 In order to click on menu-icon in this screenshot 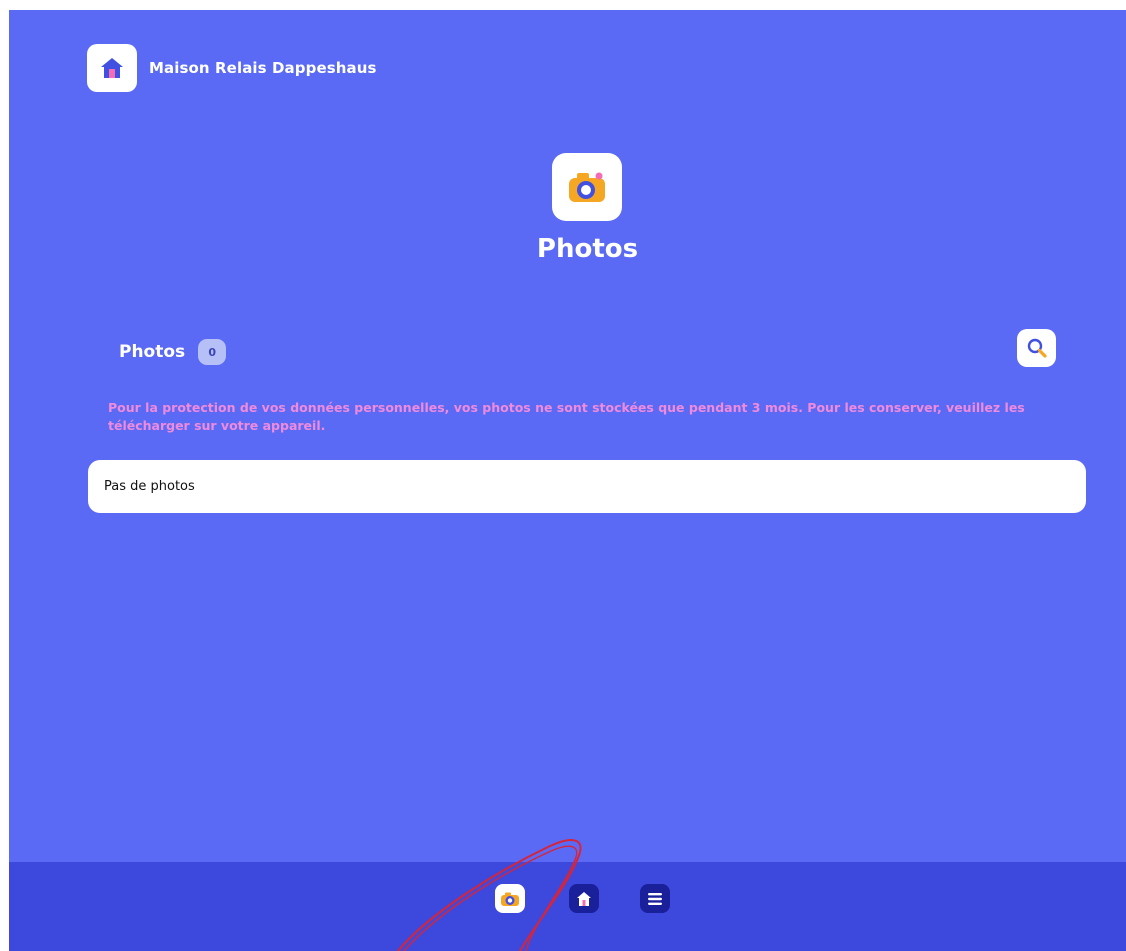, I will do `click(655, 898)`.